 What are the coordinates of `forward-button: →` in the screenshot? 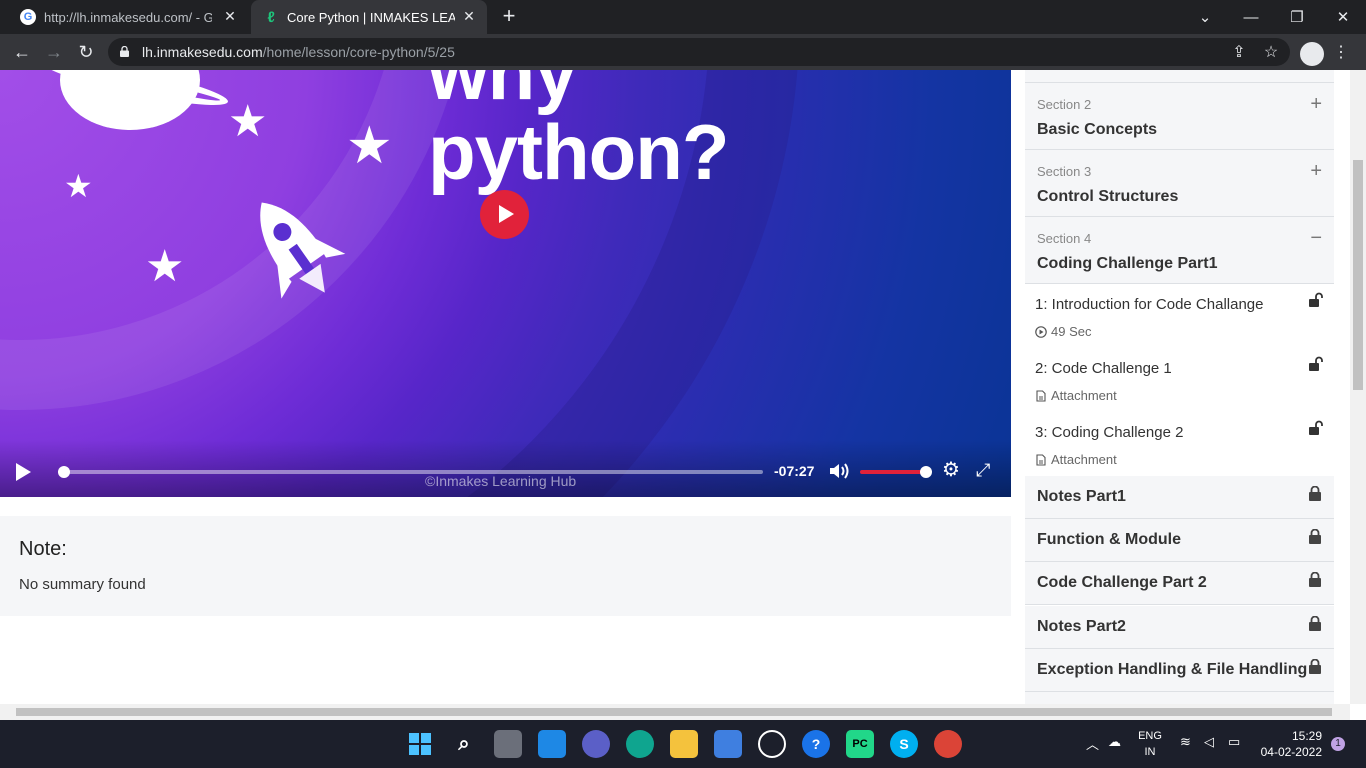 It's located at (54, 52).